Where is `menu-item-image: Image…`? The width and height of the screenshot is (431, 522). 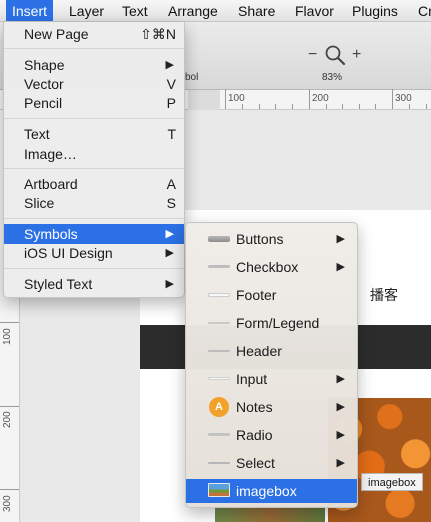 menu-item-image: Image… is located at coordinates (94, 154).